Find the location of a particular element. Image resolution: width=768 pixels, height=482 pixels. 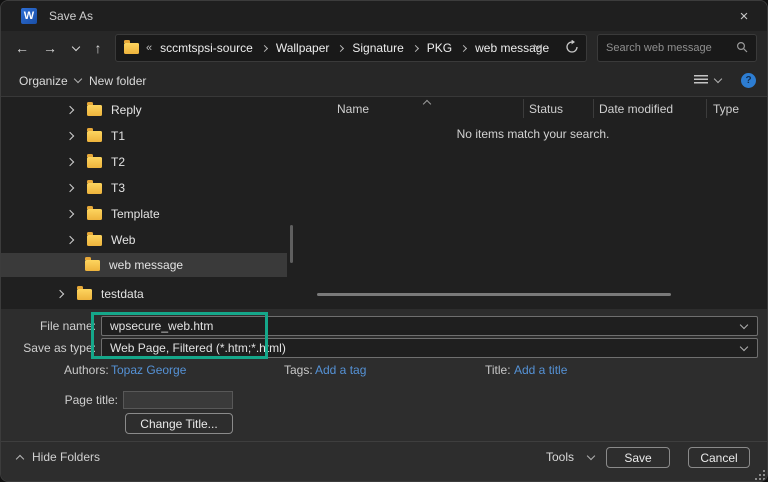

page-title-input is located at coordinates (178, 400).